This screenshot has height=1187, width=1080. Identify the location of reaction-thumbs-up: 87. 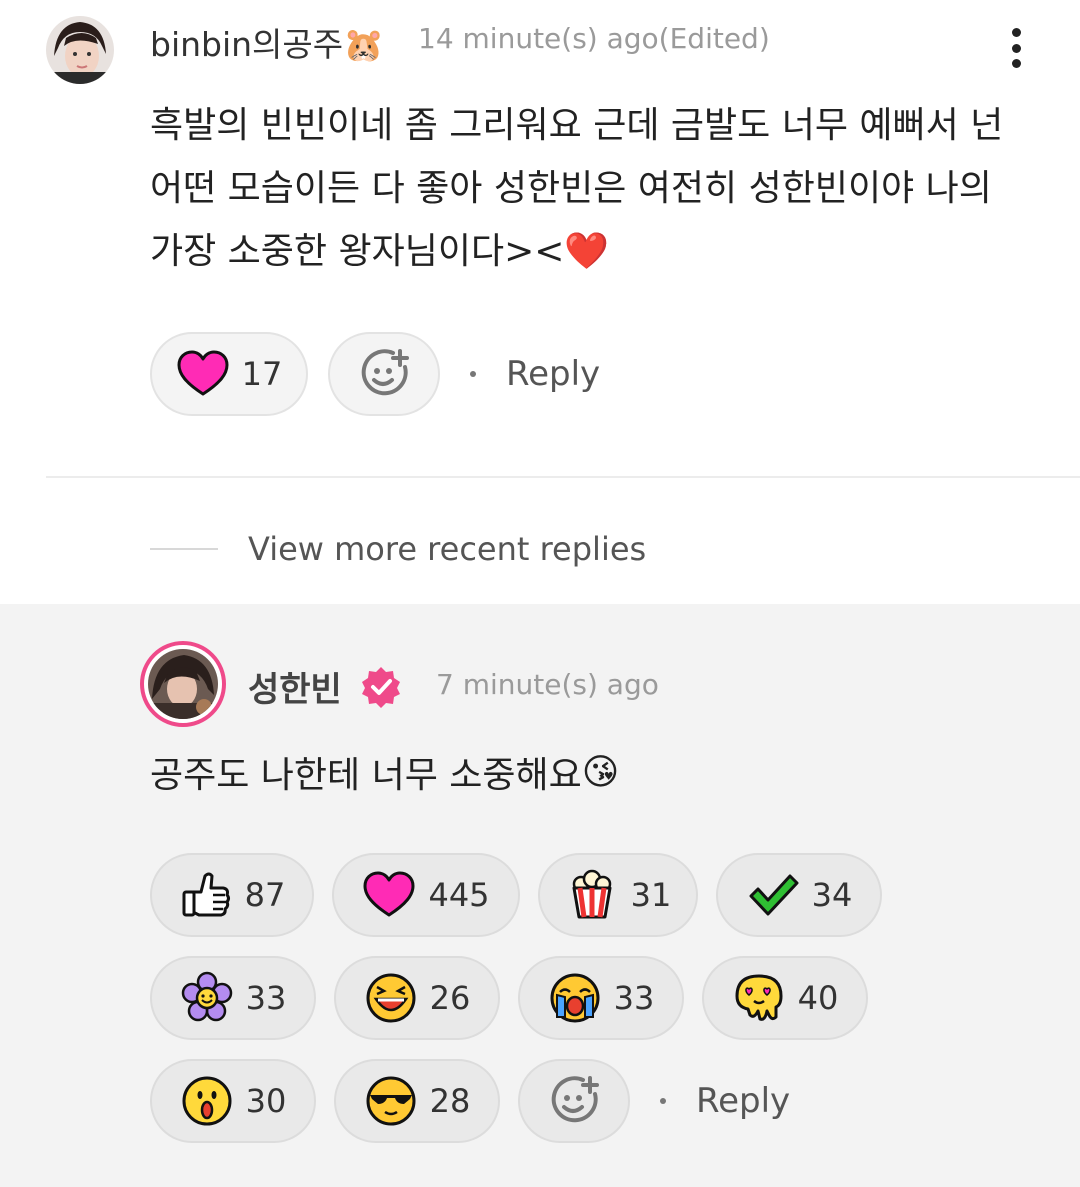
(232, 895).